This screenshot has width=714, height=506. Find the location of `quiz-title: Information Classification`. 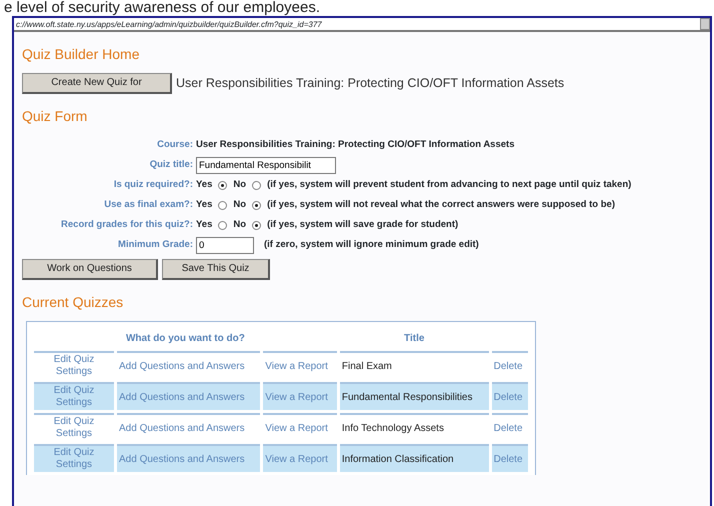

quiz-title: Information Classification is located at coordinates (414, 458).